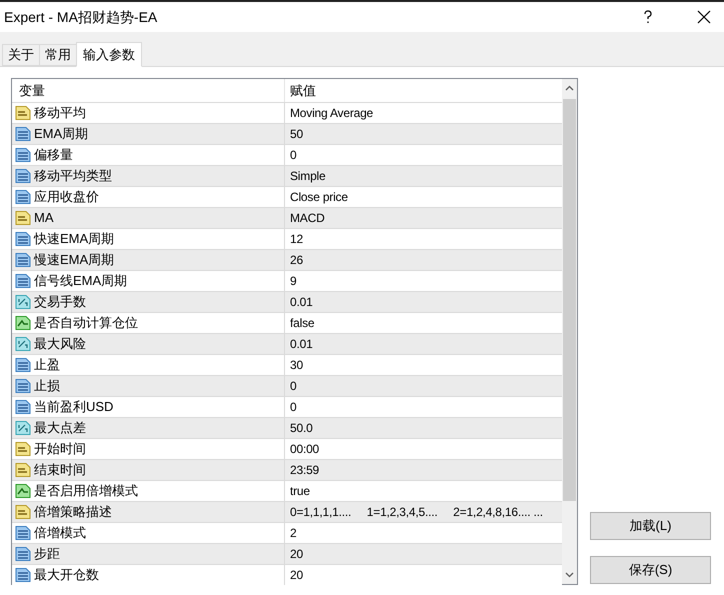  I want to click on table-row: 应用收盘价 Close price, so click(287, 196).